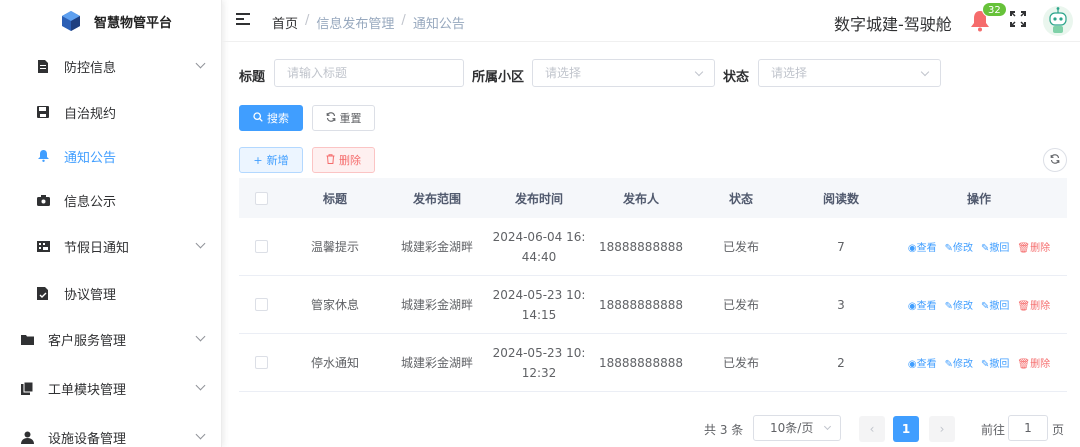  I want to click on hamburger-icon, so click(244, 20).